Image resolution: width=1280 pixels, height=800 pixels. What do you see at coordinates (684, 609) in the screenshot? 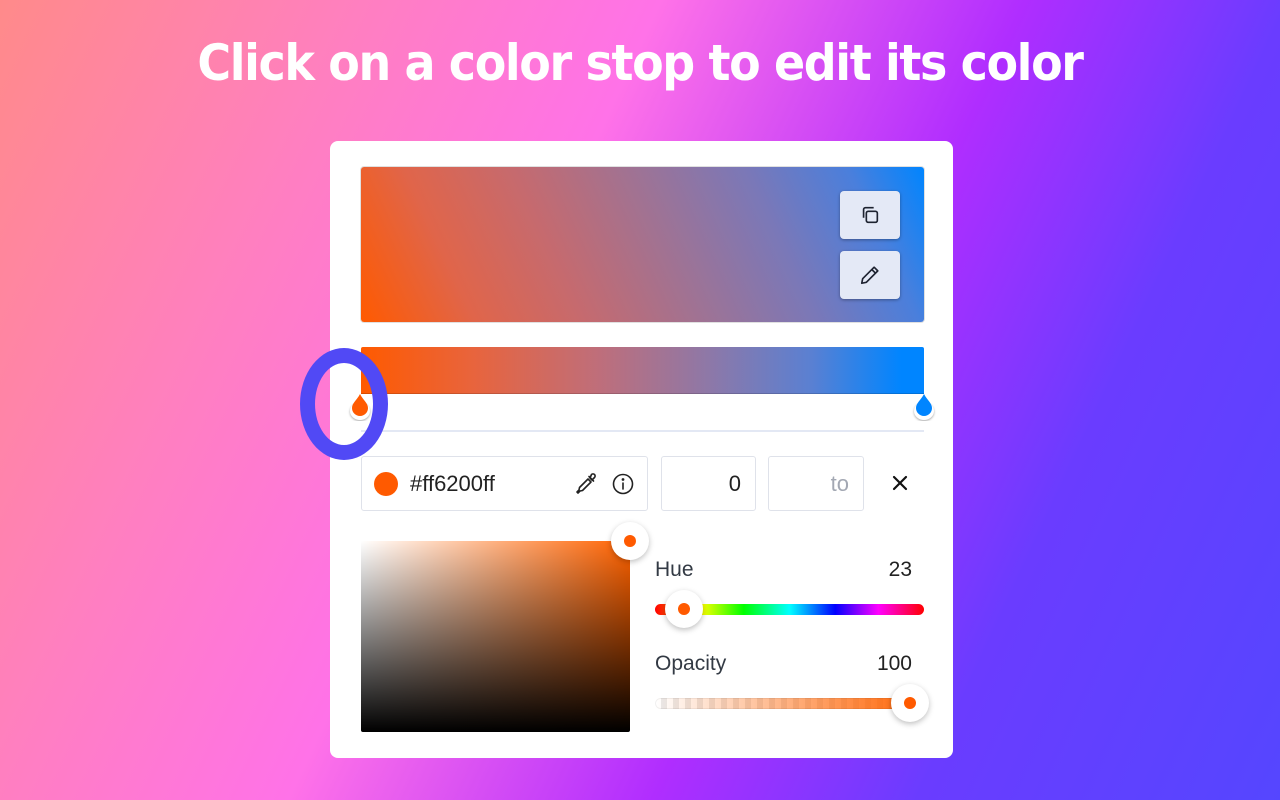
I see `hue-slider-handle` at bounding box center [684, 609].